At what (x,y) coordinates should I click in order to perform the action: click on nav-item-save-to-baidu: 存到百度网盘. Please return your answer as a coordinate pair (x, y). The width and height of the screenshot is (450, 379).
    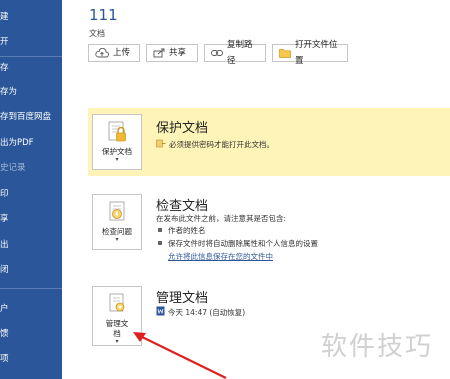
    Looking at the image, I should click on (31, 117).